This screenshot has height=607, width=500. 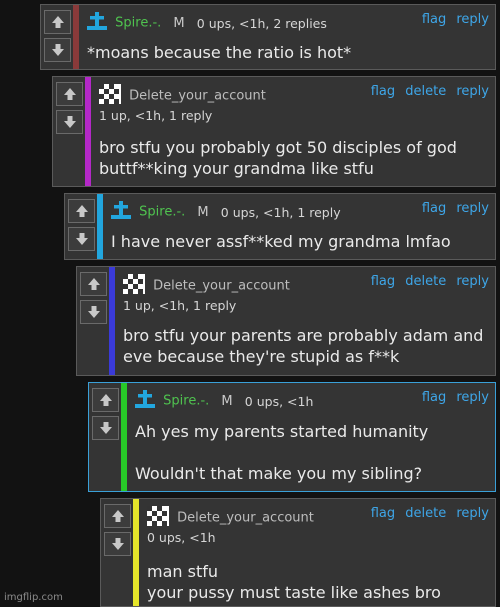 I want to click on comment-meta: 0 ups, <1h, 1 reply, so click(x=280, y=212).